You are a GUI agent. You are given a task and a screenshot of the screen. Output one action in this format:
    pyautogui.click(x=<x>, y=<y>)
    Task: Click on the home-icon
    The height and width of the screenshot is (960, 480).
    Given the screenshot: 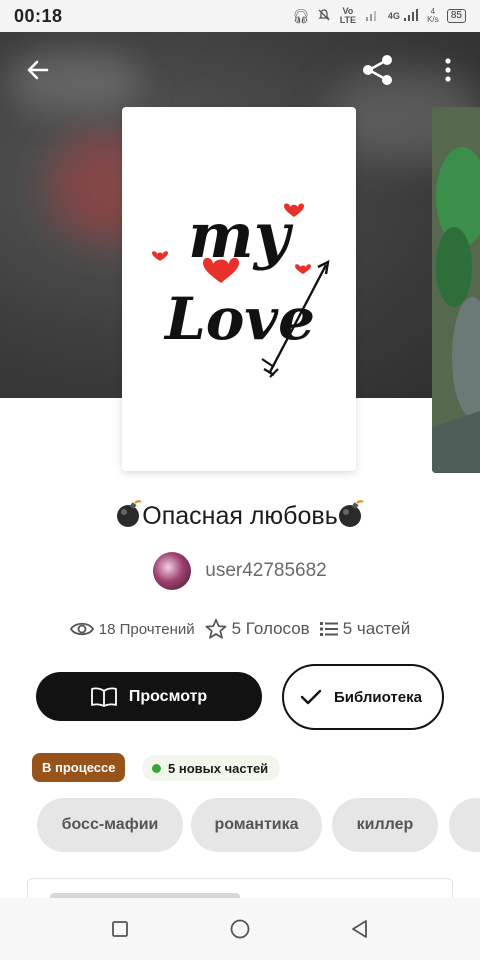 What is the action you would take?
    pyautogui.click(x=240, y=929)
    